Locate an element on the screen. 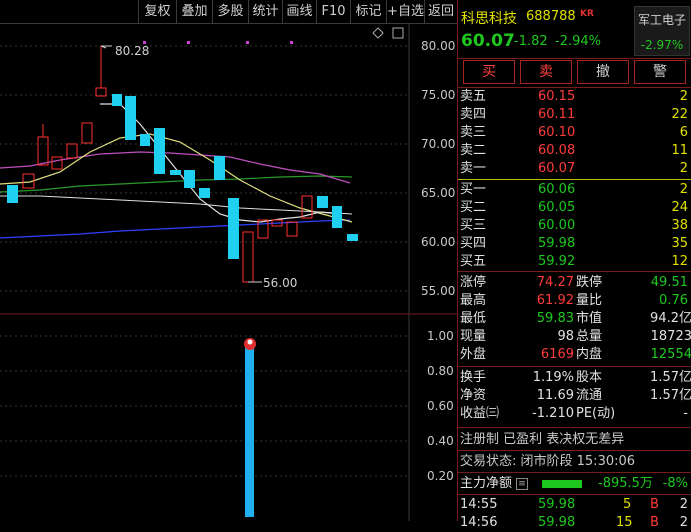  stat-row-asset: 净资 11.69 流通 1.57亿 is located at coordinates (575, 395).